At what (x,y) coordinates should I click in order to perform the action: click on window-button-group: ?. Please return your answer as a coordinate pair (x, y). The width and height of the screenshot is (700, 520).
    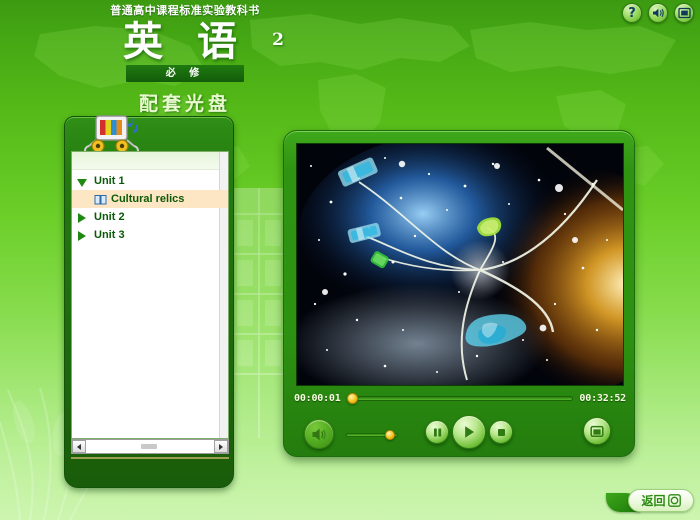
    Looking at the image, I should click on (658, 13).